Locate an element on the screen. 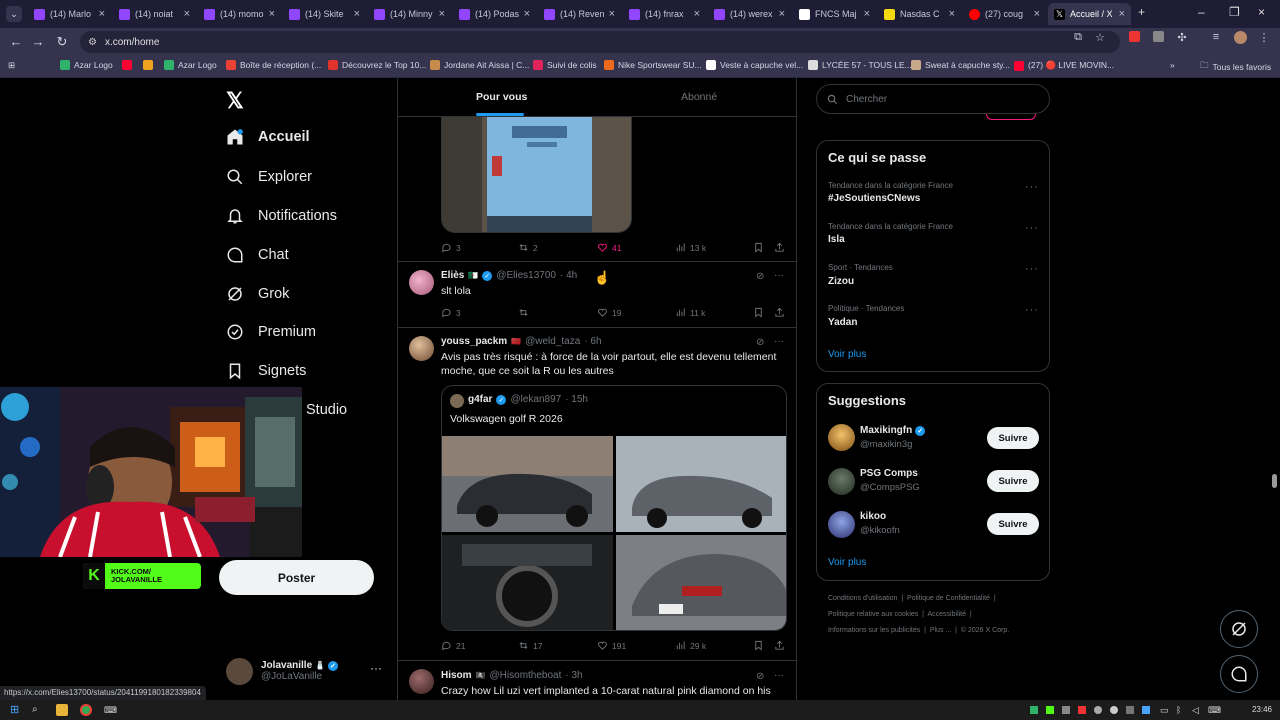  more-bookmarks-icon: » is located at coordinates (1172, 65).